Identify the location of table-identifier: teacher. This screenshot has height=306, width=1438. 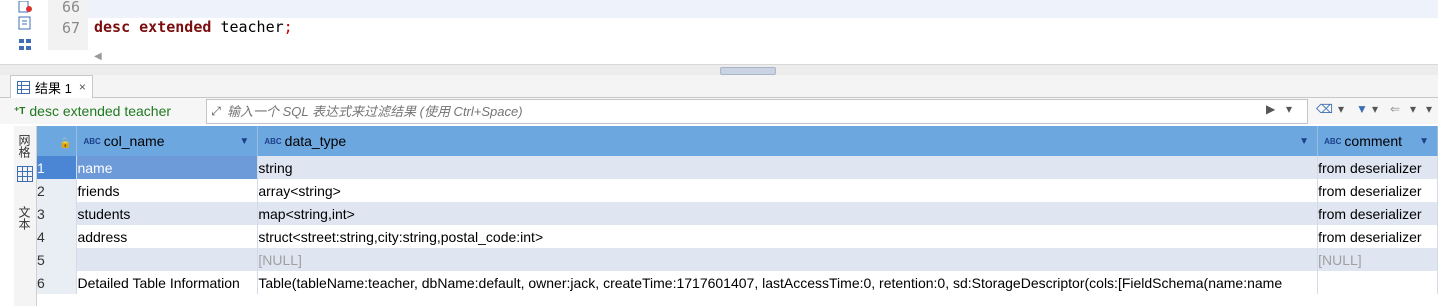
(252, 27).